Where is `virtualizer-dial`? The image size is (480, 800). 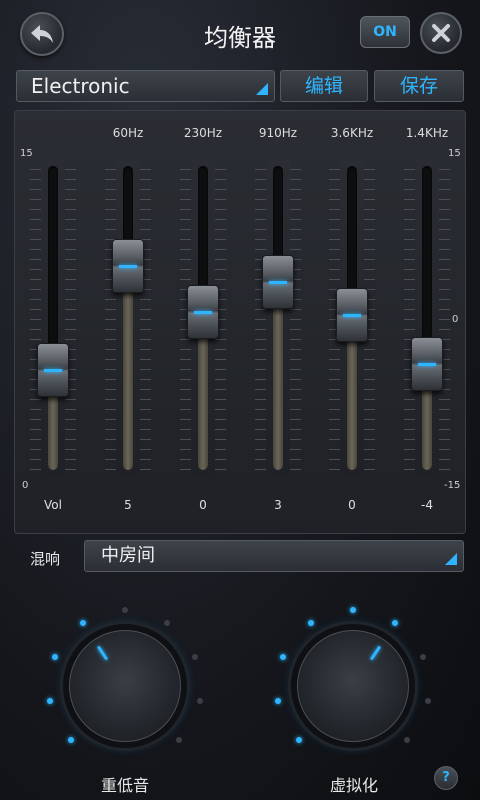 virtualizer-dial is located at coordinates (353, 674).